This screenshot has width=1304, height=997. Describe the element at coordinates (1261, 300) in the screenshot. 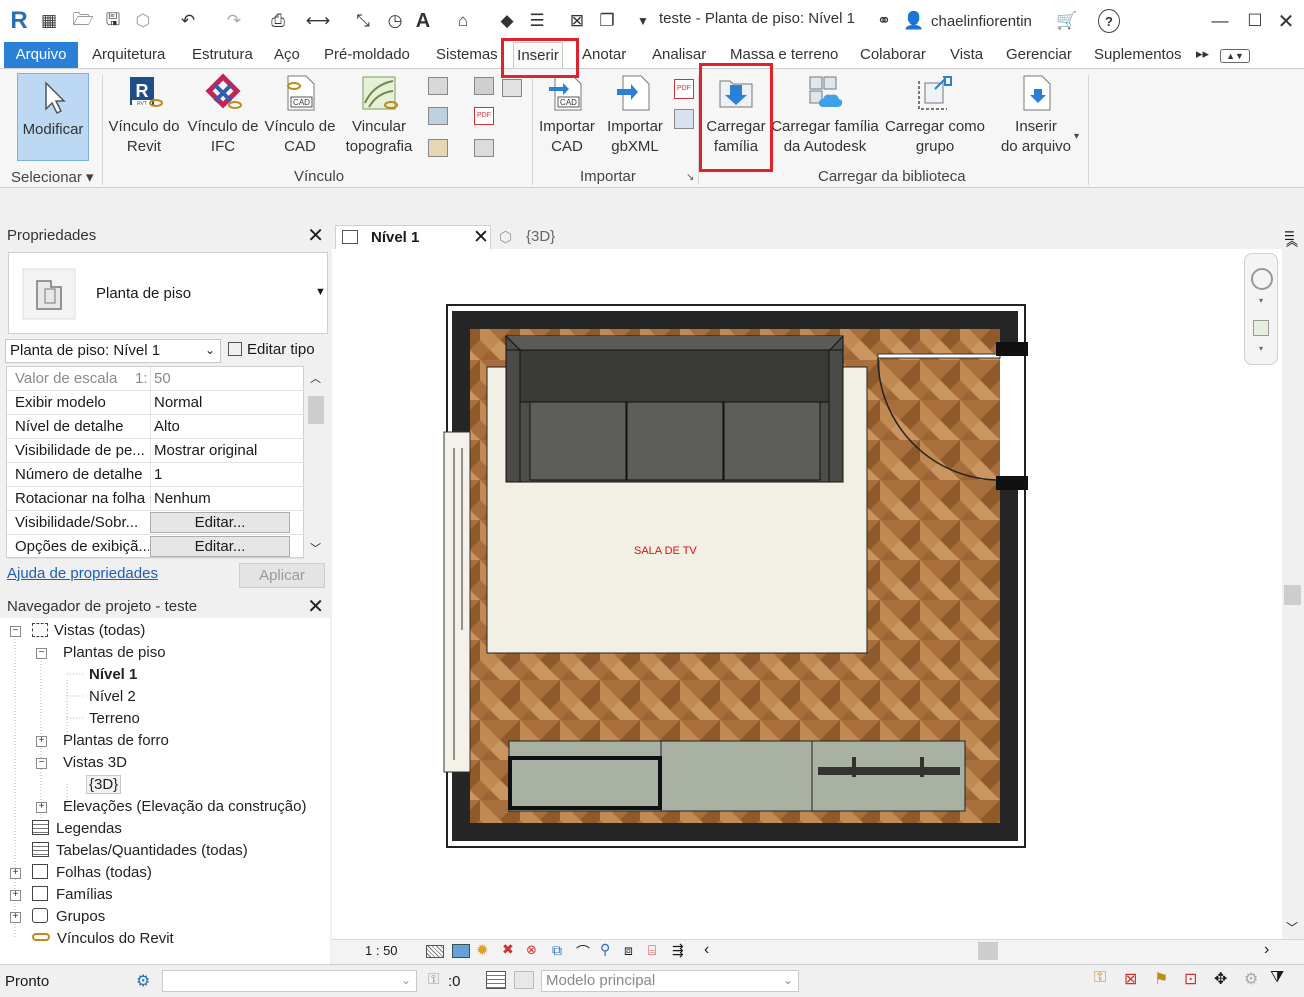

I see `wheel-dropdown-icon: ▾` at that location.